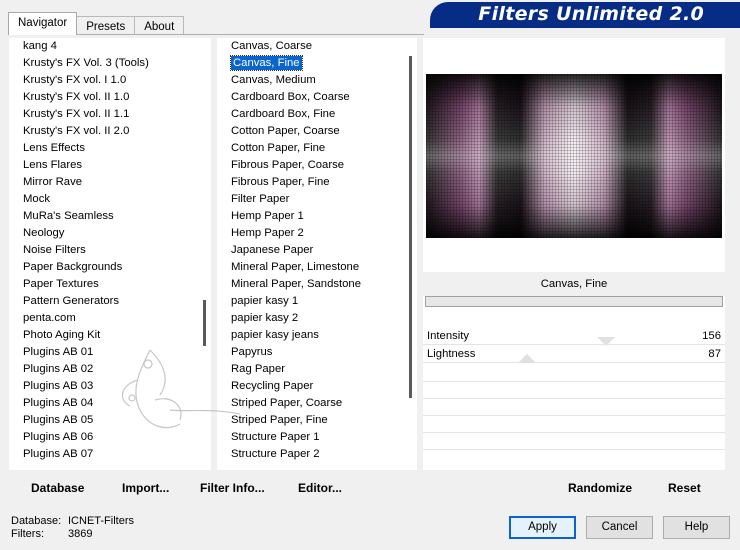 The image size is (740, 550). What do you see at coordinates (696, 527) in the screenshot?
I see `help-button: Help` at bounding box center [696, 527].